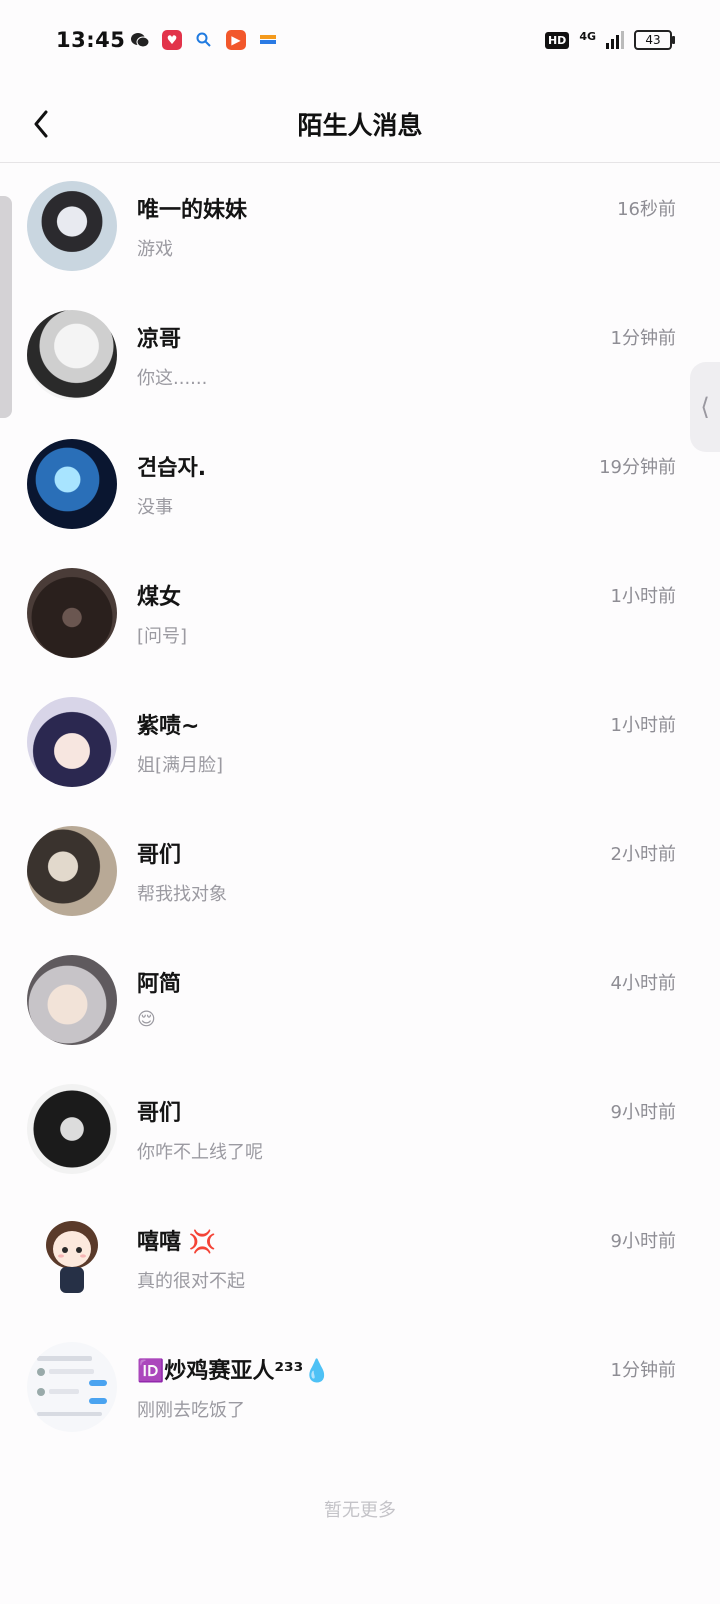  What do you see at coordinates (360, 1129) in the screenshot?
I see `conversation-row: 哥们 你咋不上线了呢 9小时前` at bounding box center [360, 1129].